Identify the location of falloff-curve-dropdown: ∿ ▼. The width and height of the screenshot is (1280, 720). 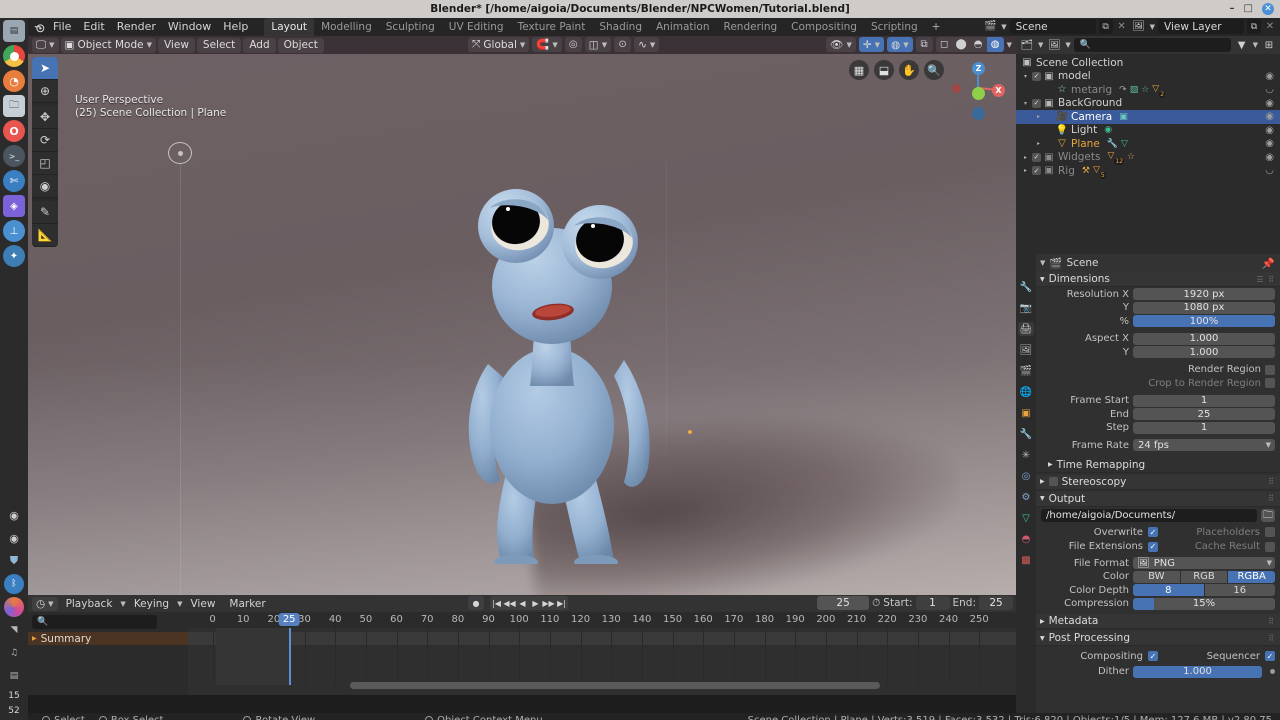
(647, 44).